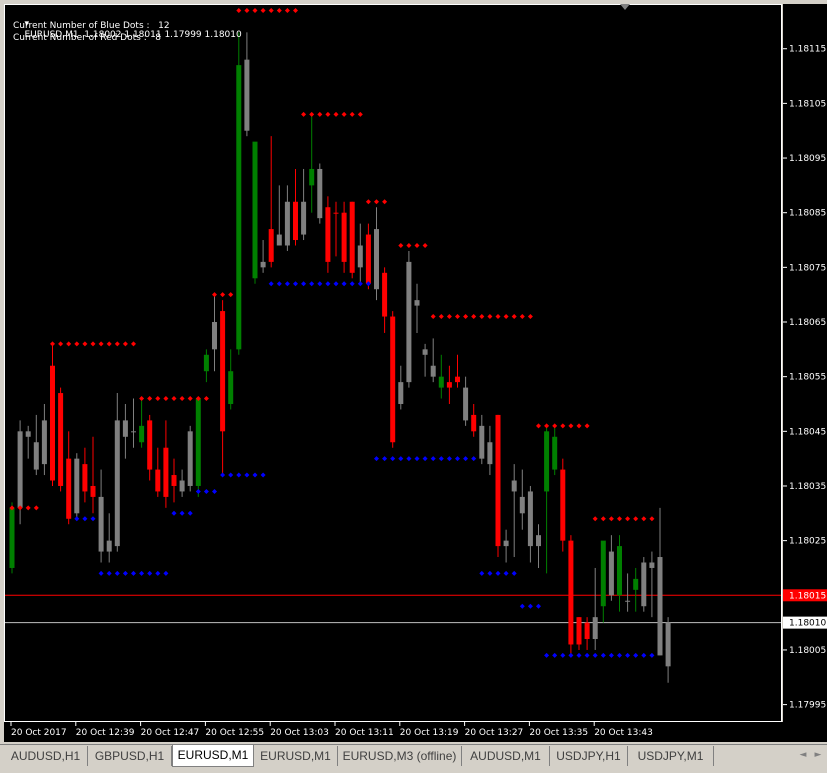 The image size is (827, 773). I want to click on price-tick-label: 1.18005, so click(807, 651).